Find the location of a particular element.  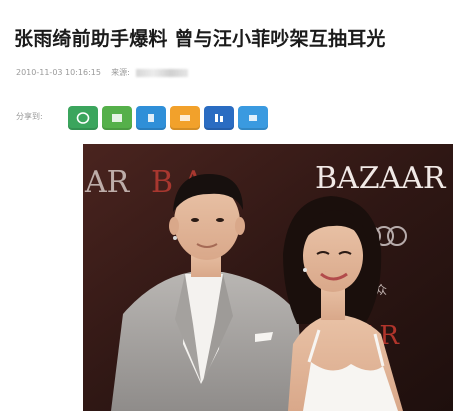

share-weibo-button is located at coordinates (185, 118).